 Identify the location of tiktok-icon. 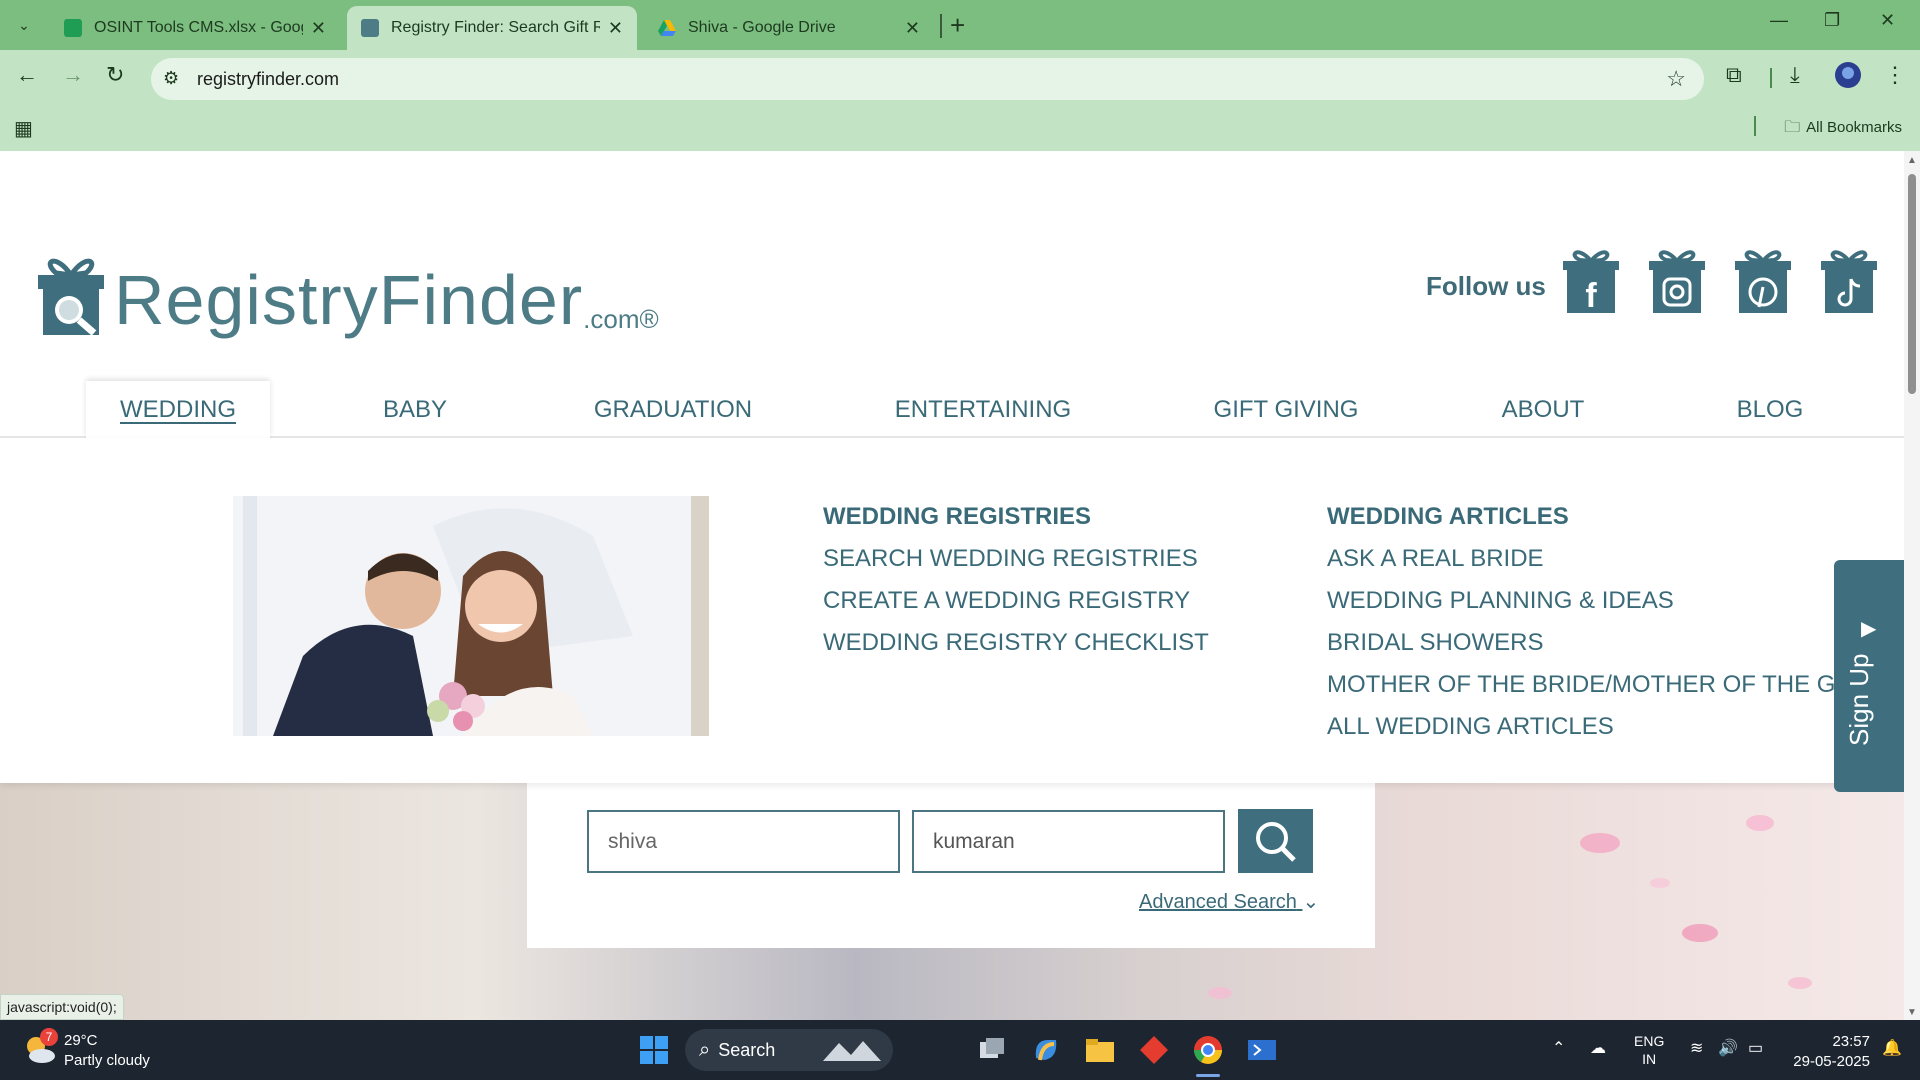
(1849, 281).